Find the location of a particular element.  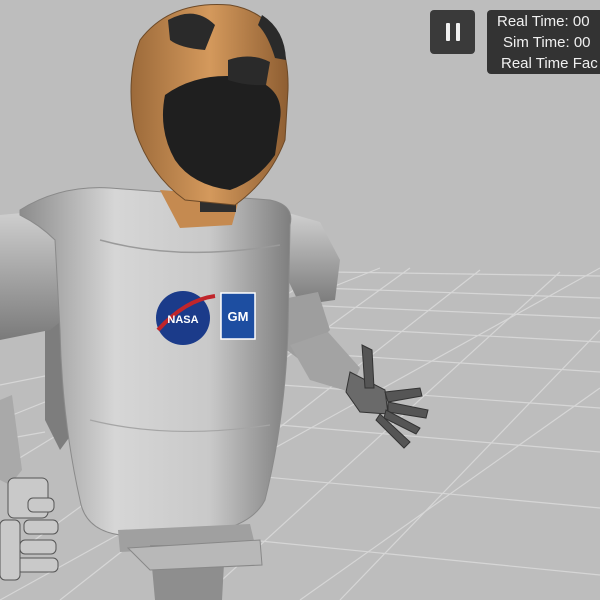

nasa-logo-text: NASA is located at coordinates (182, 320).